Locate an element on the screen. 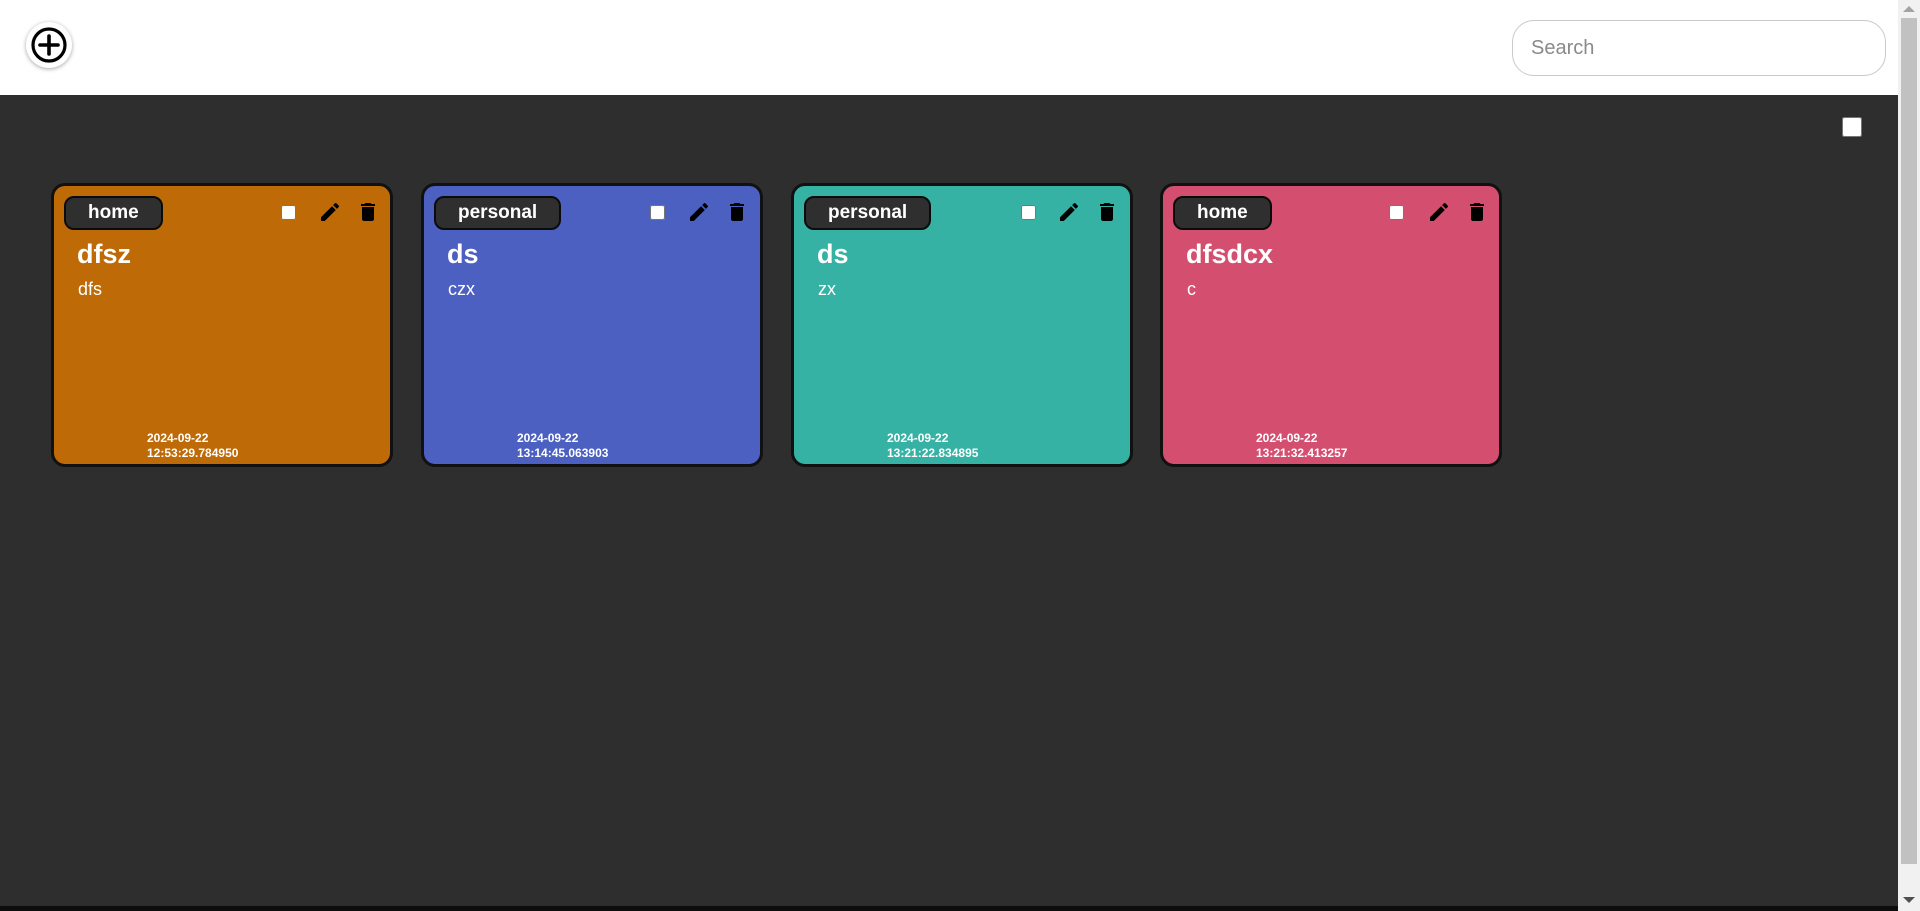  note-timestamp: 2024-09-22 13:14:45.063903 is located at coordinates (562, 446).